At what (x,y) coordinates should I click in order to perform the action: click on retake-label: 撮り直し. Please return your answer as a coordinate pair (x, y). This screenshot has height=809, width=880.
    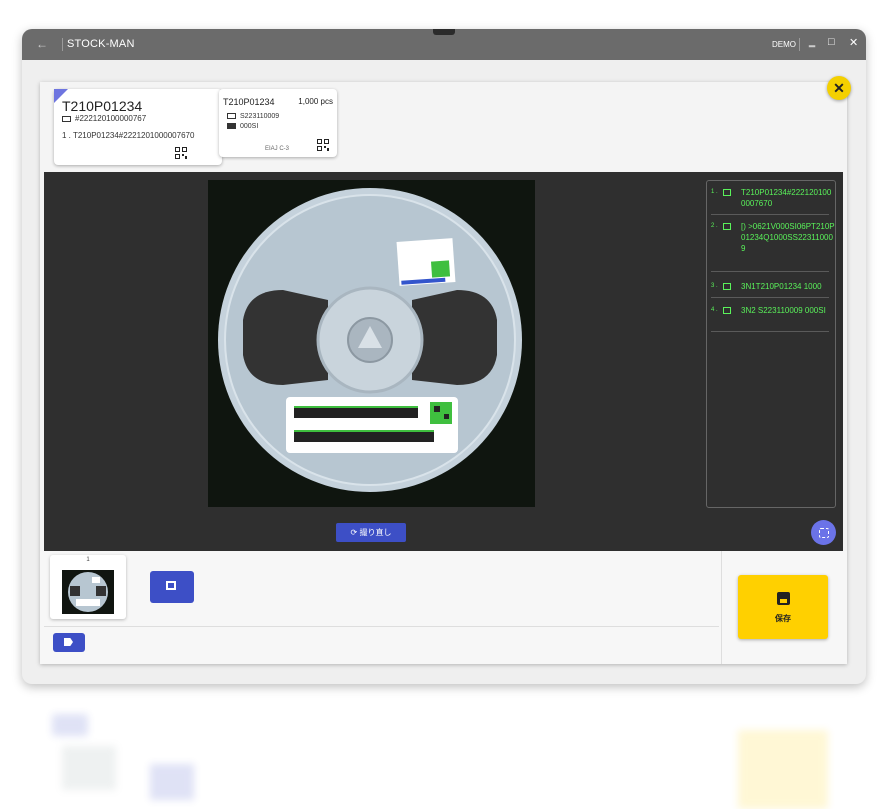
    Looking at the image, I should click on (375, 532).